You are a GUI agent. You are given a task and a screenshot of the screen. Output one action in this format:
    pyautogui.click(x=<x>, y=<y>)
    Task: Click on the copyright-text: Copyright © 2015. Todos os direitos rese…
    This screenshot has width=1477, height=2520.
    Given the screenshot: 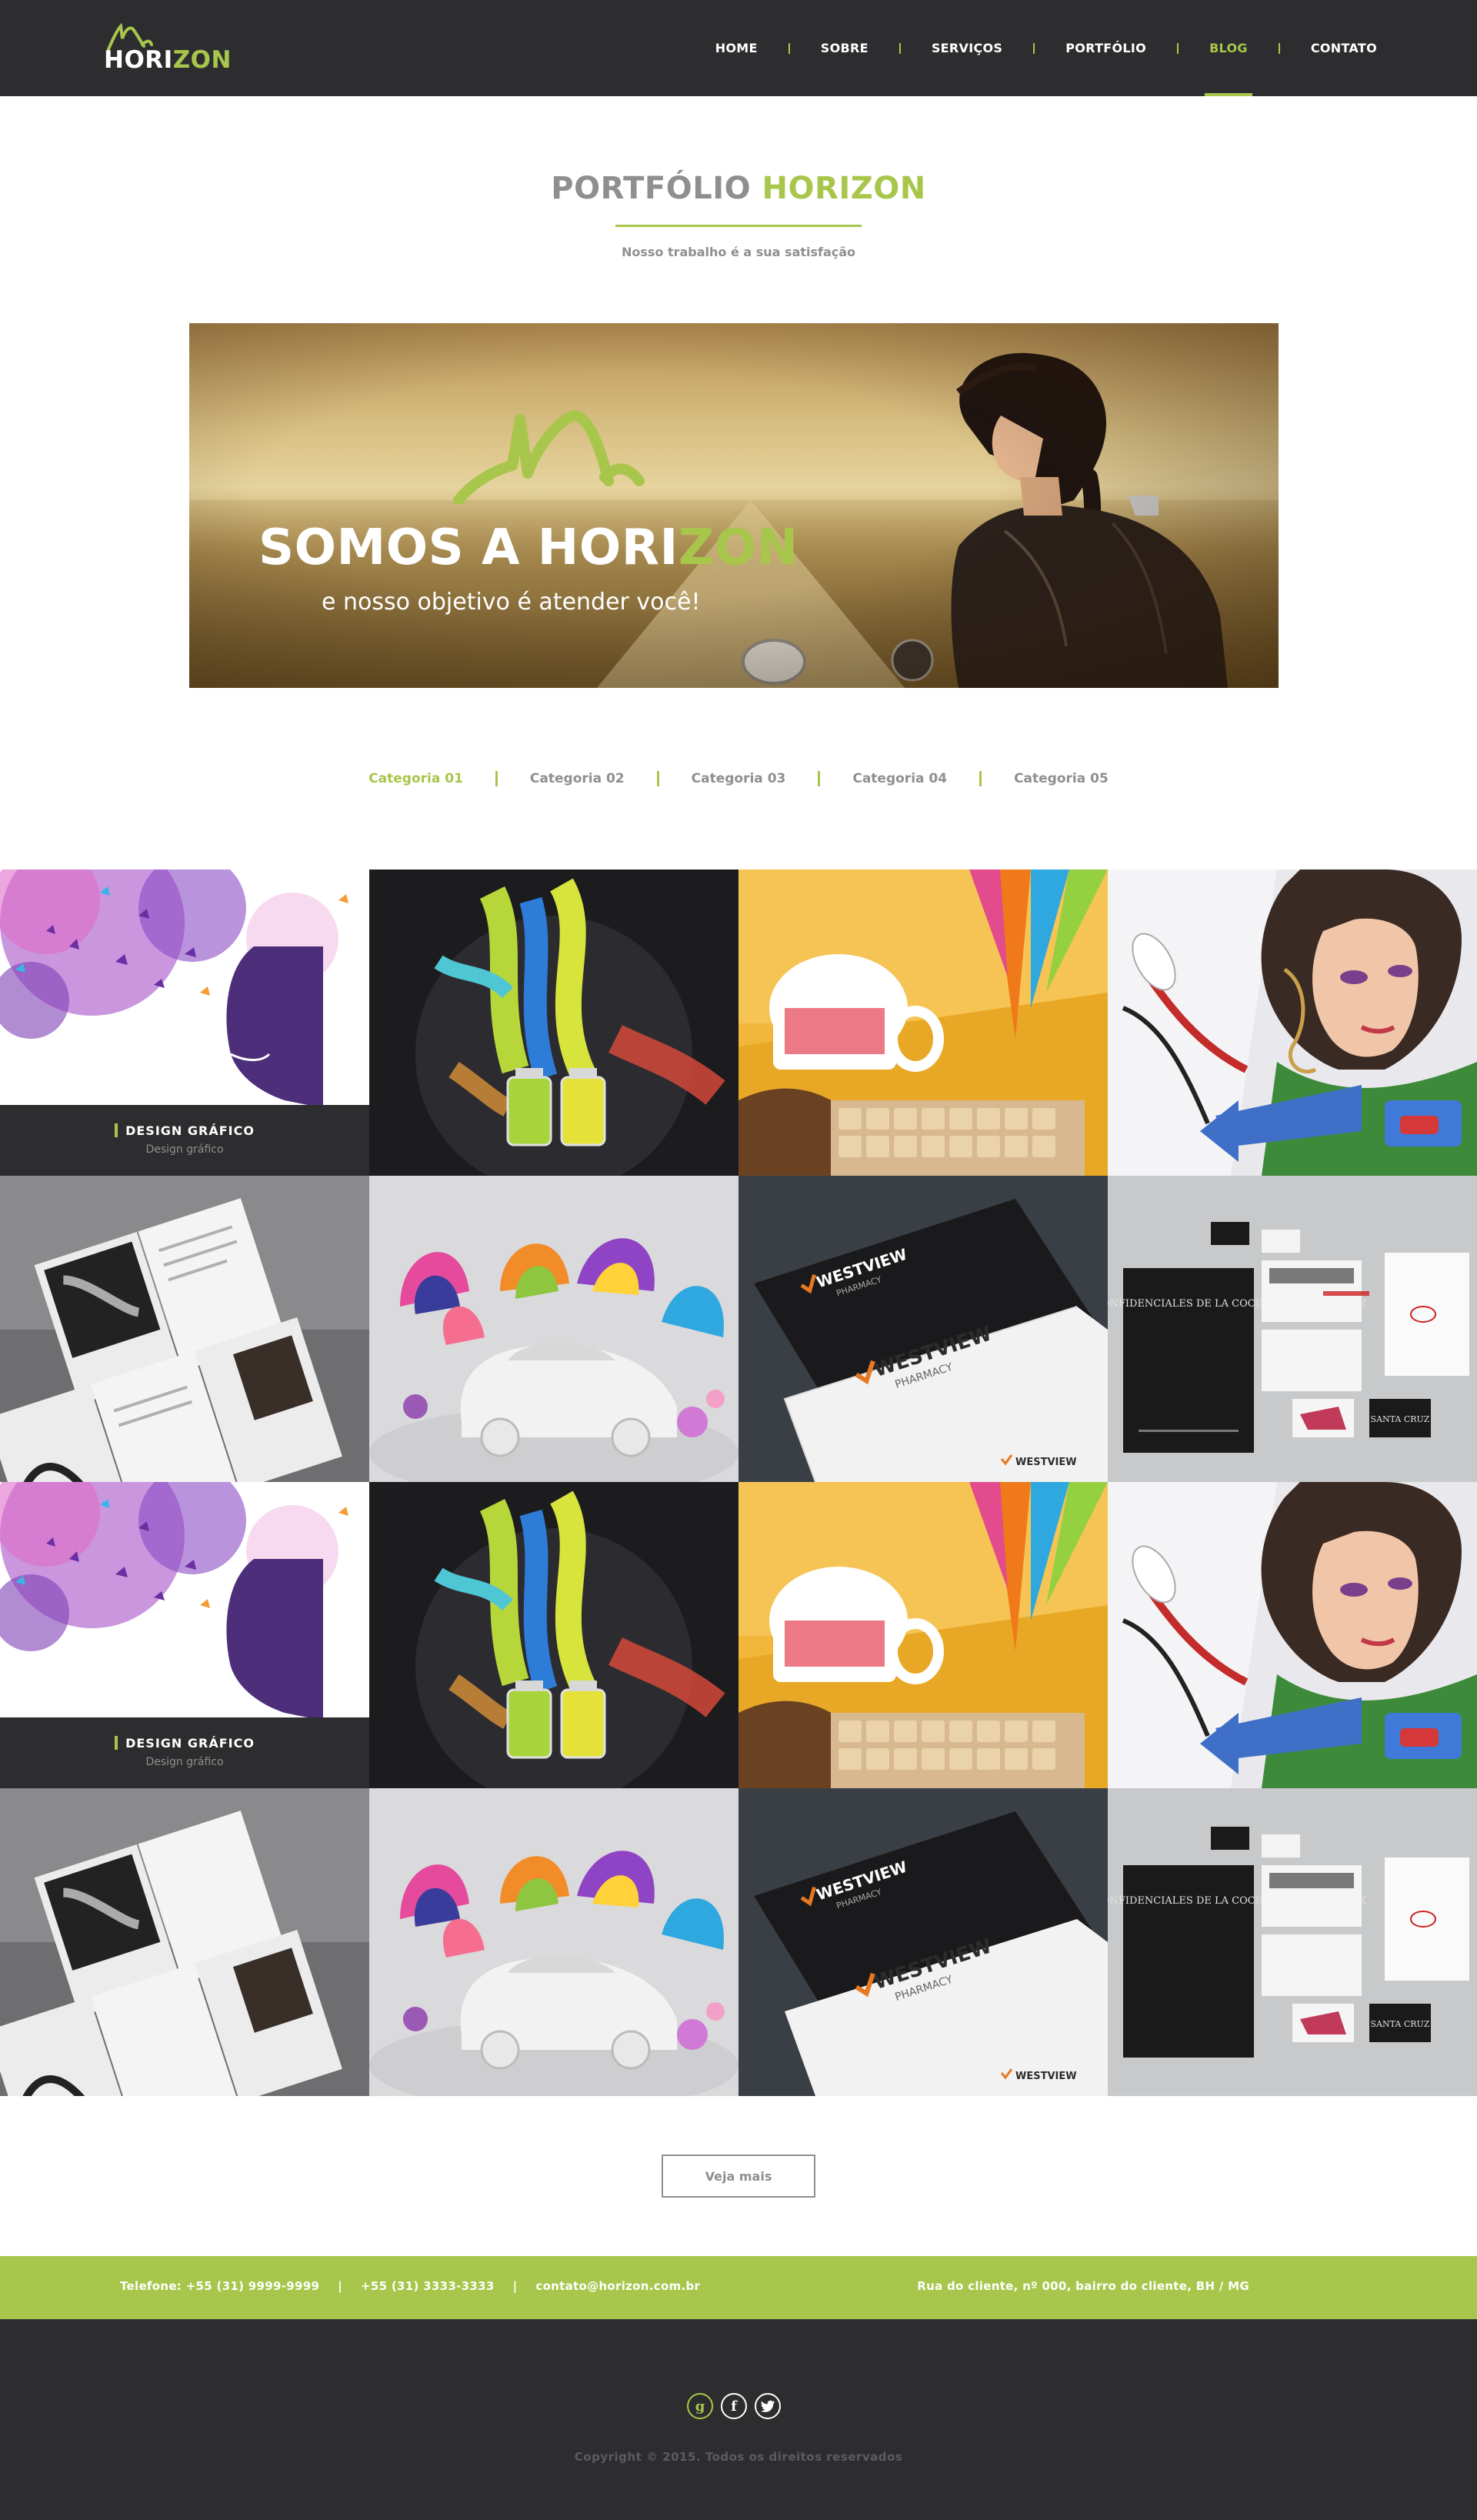 What is the action you would take?
    pyautogui.click(x=738, y=2457)
    